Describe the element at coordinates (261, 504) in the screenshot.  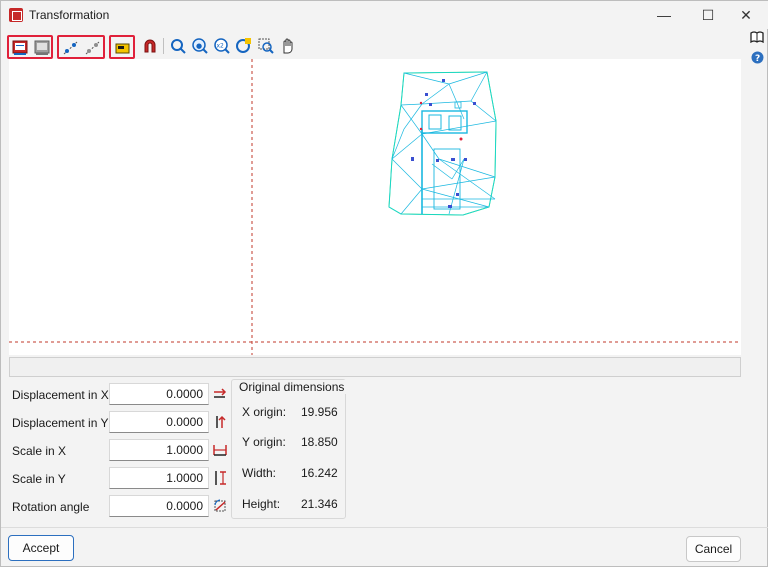
I see `height-label: Height:` at that location.